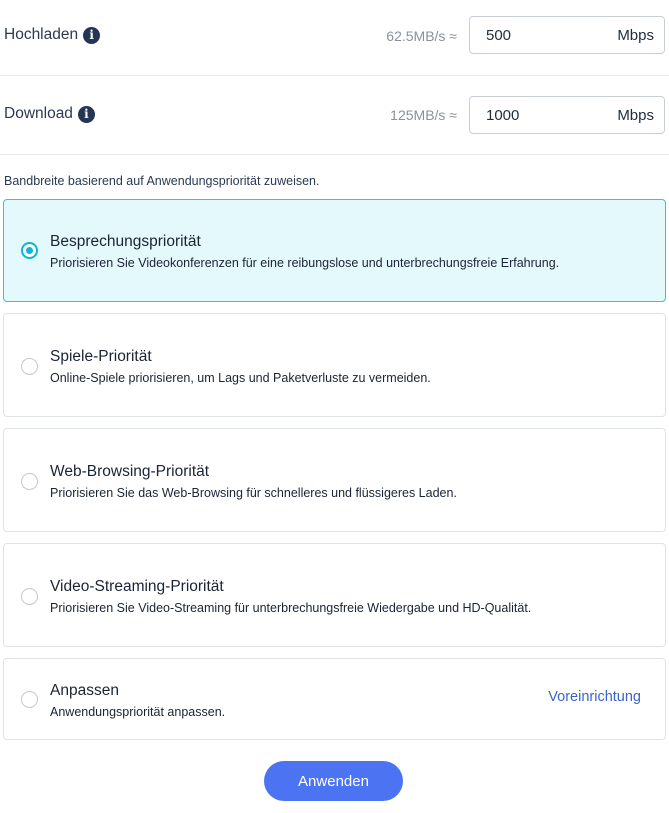 This screenshot has width=669, height=813. I want to click on option-title: Anpassen, so click(84, 690).